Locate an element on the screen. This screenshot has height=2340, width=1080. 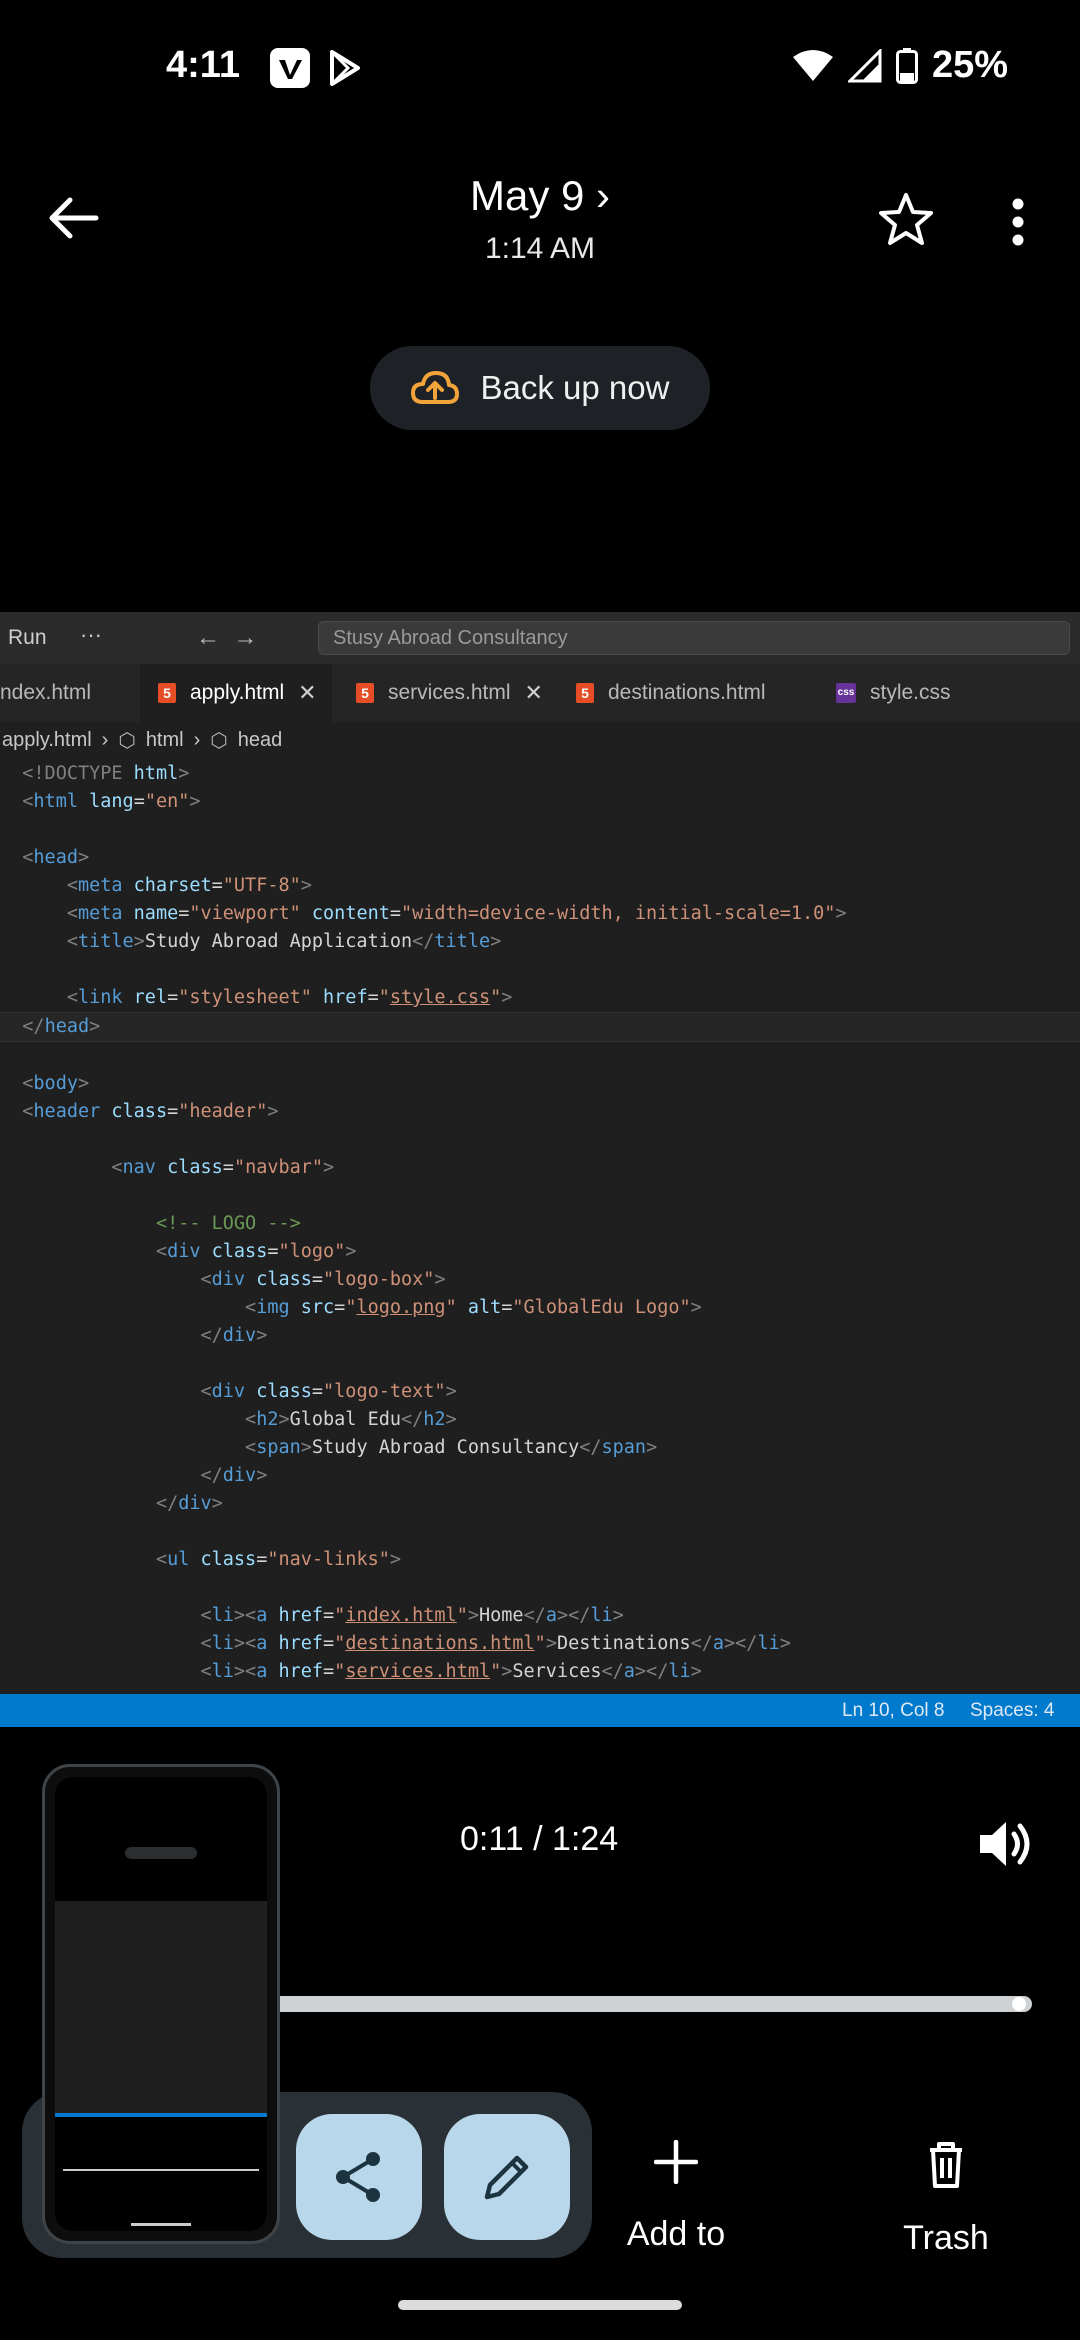
status-right-group: 25% is located at coordinates (900, 65).